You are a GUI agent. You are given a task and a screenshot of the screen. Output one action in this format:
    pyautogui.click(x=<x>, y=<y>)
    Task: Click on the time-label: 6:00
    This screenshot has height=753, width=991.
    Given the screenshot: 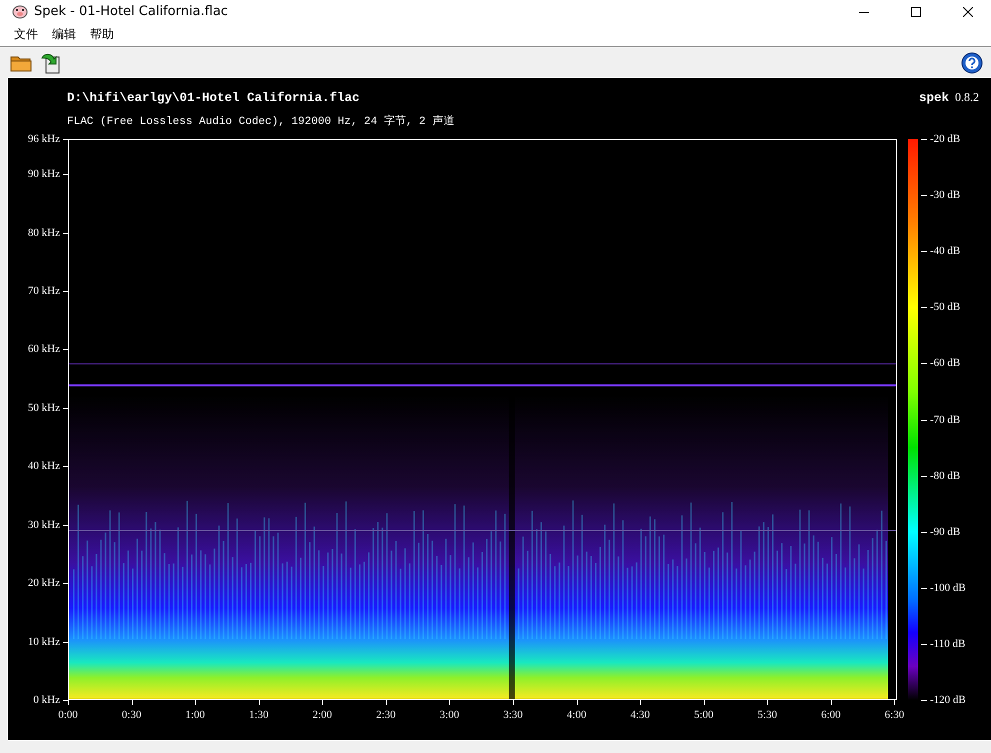 What is the action you would take?
    pyautogui.click(x=831, y=715)
    